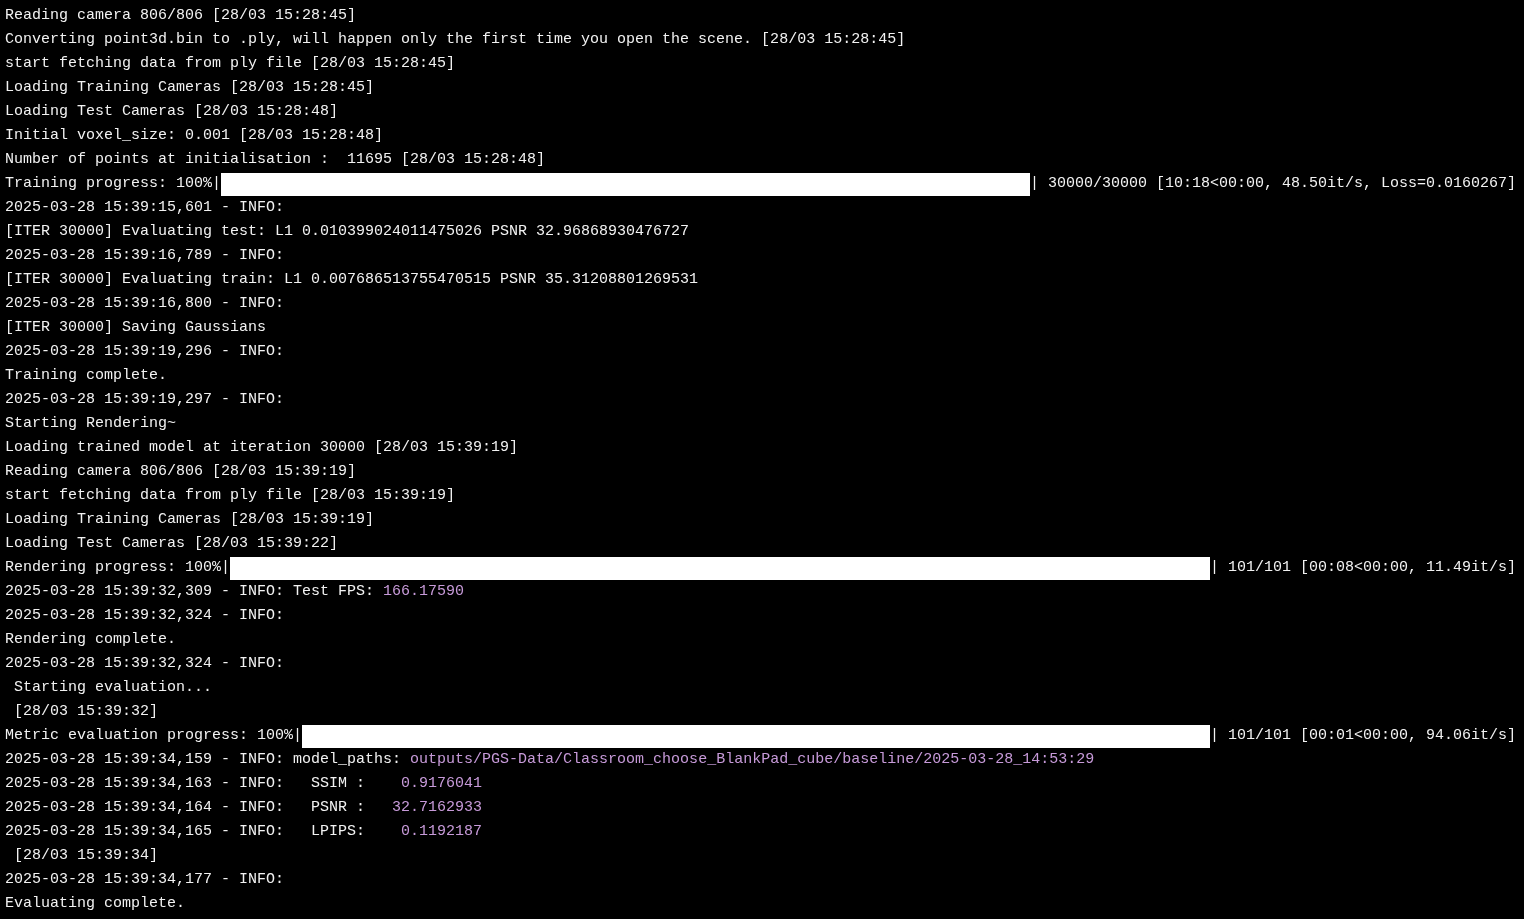 The height and width of the screenshot is (919, 1524). Describe the element at coordinates (86, 376) in the screenshot. I see `log-line: Training complete.` at that location.